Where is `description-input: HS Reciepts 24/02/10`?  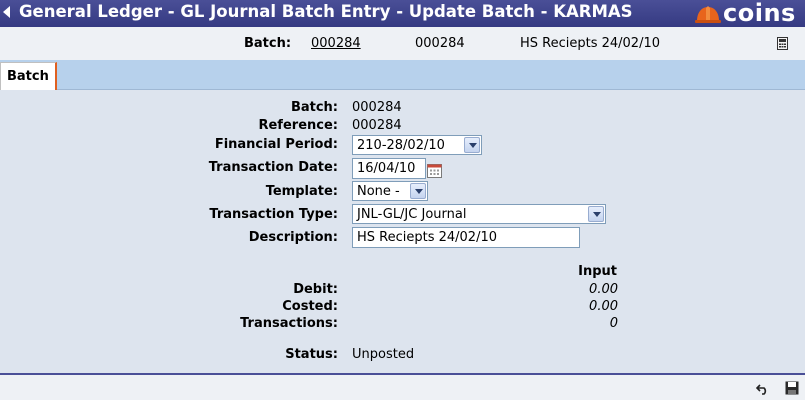 description-input: HS Reciepts 24/02/10 is located at coordinates (466, 237).